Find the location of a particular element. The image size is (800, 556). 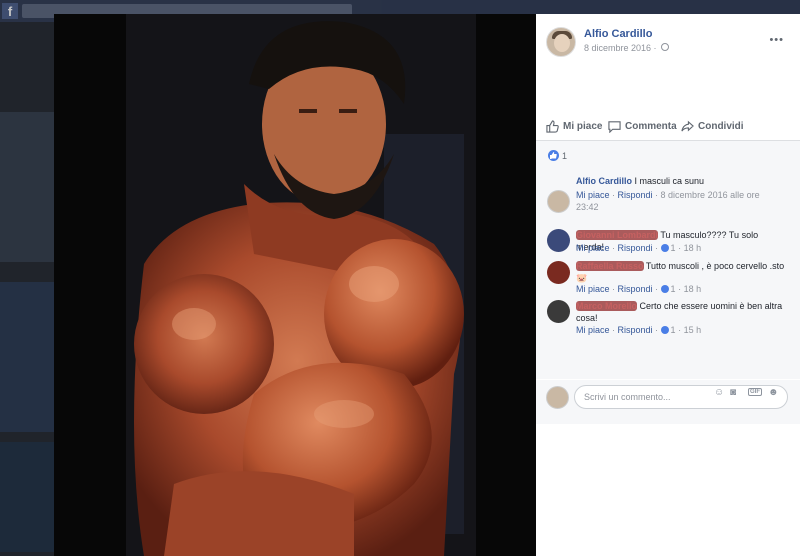

share-icon is located at coordinates (687, 126).